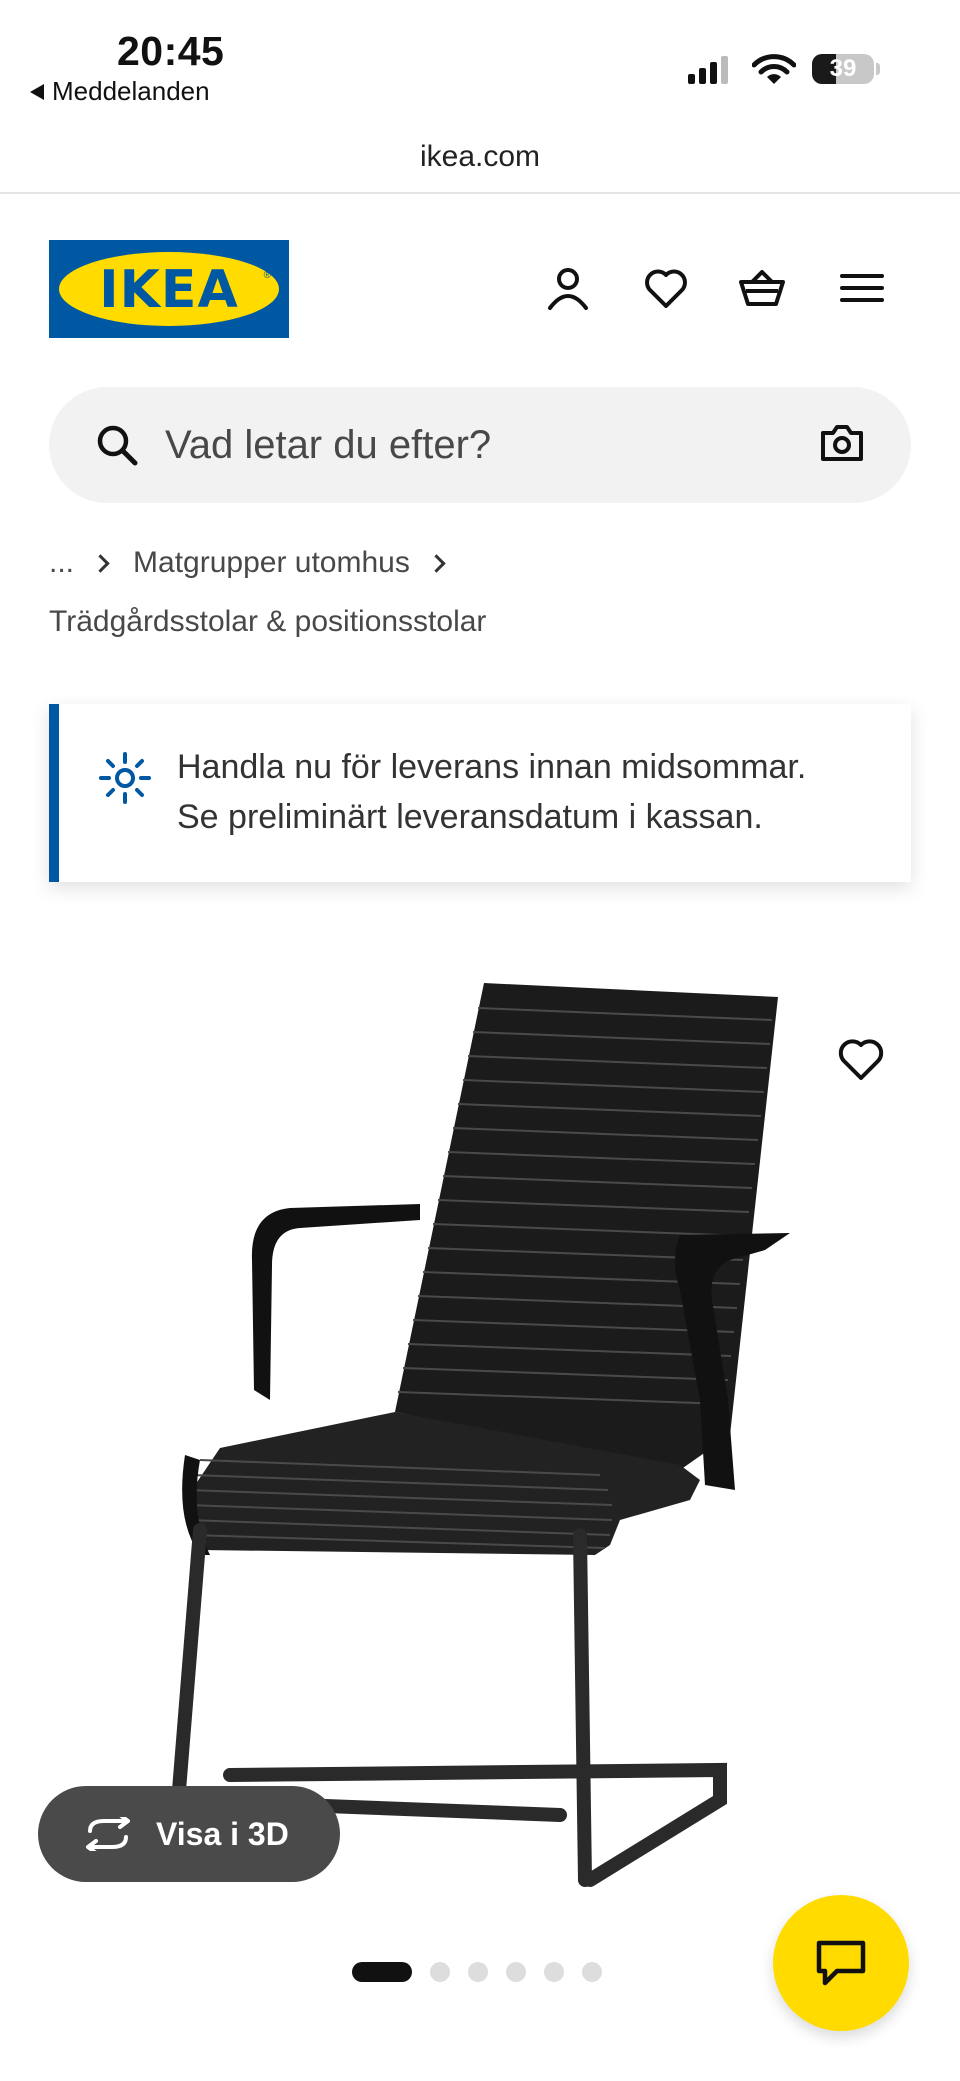 The width and height of the screenshot is (960, 2081). What do you see at coordinates (480, 157) in the screenshot?
I see `url-bar: ikea.com` at bounding box center [480, 157].